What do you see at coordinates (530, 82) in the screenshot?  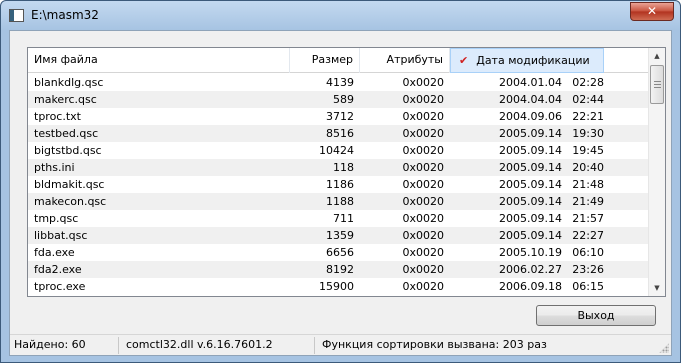 I see `cell-date: 2004.01.04` at bounding box center [530, 82].